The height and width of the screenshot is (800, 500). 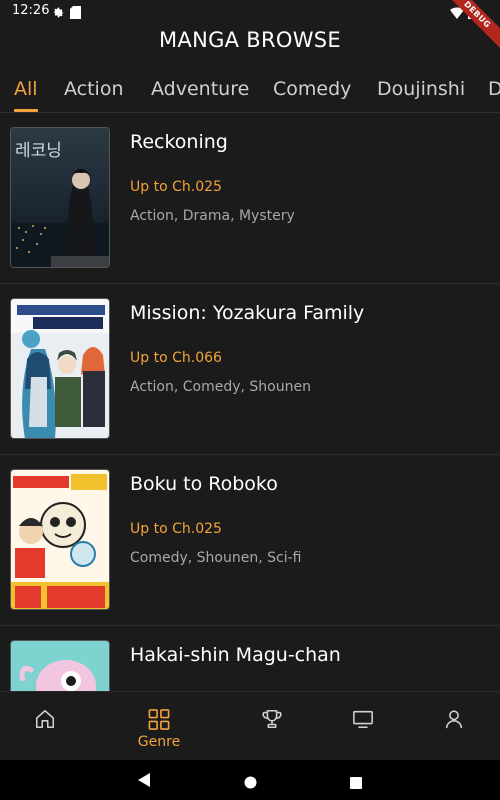 What do you see at coordinates (45, 721) in the screenshot?
I see `home-icon` at bounding box center [45, 721].